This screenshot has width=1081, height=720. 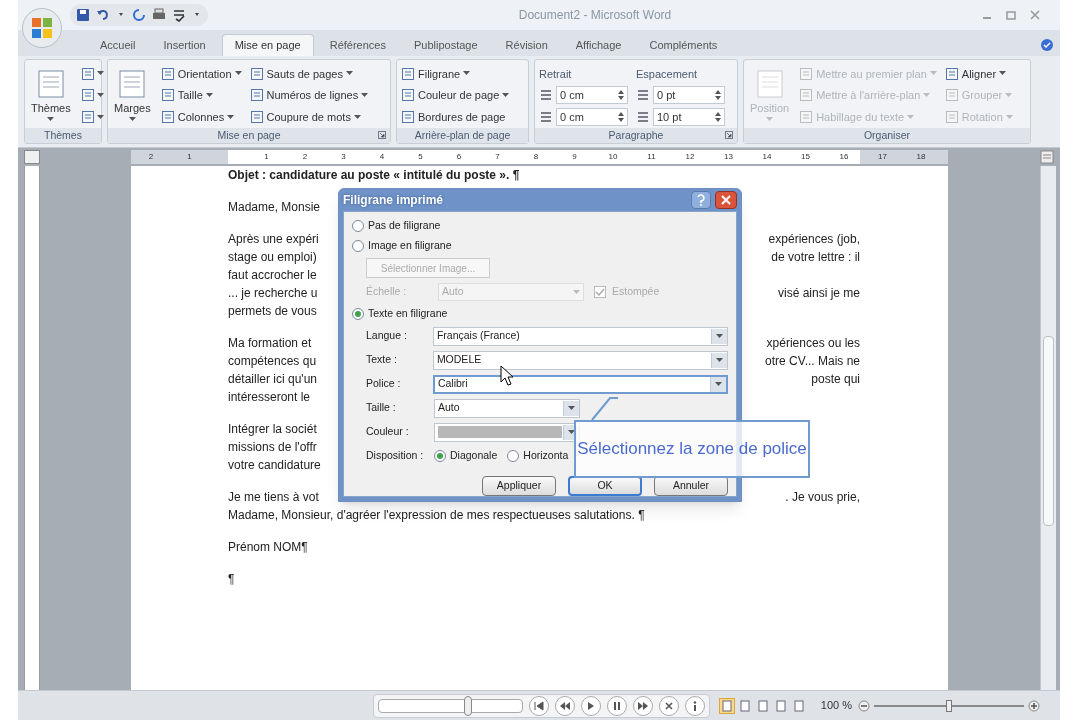 What do you see at coordinates (42, 28) in the screenshot?
I see `office-button` at bounding box center [42, 28].